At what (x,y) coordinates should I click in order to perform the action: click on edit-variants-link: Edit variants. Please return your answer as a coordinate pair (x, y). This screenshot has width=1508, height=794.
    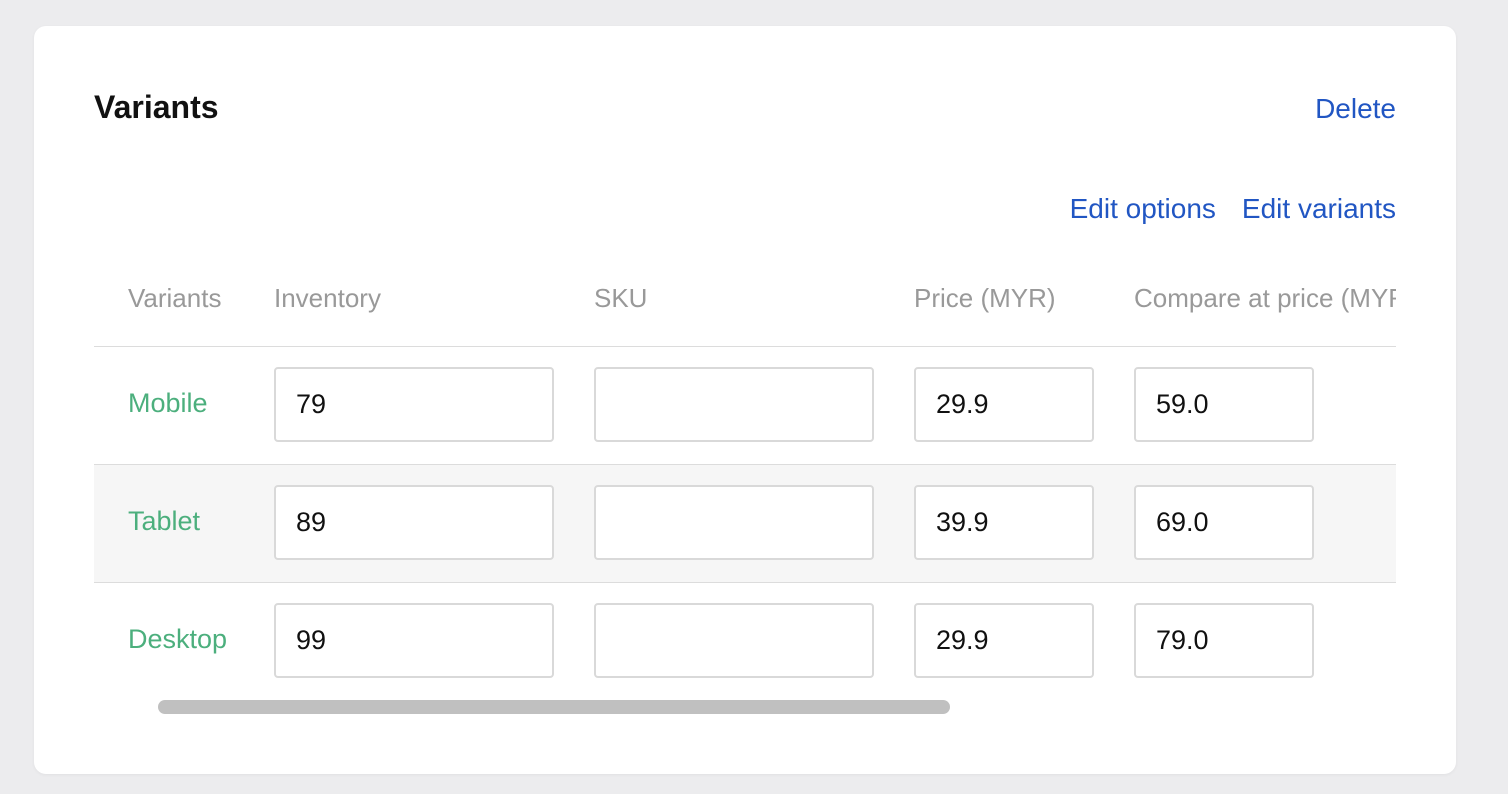
    Looking at the image, I should click on (1319, 209).